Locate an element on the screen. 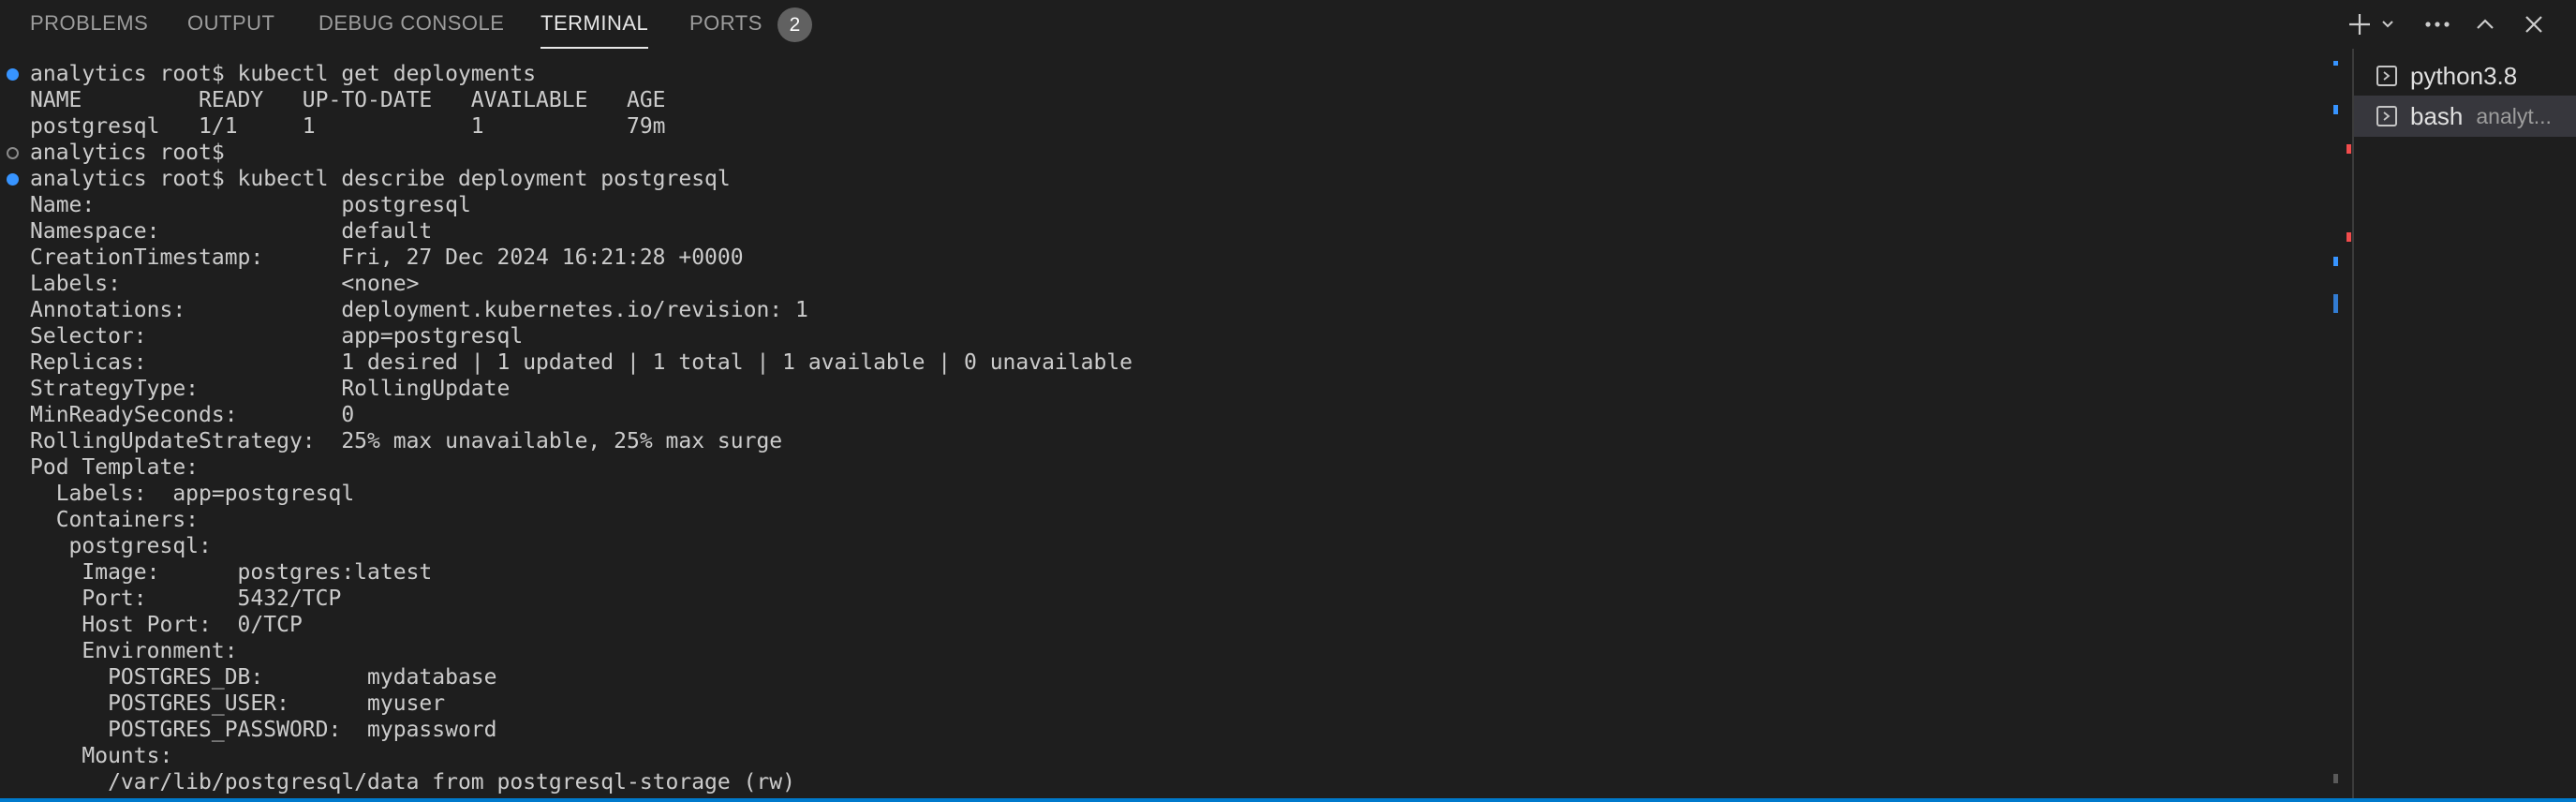 Image resolution: width=2576 pixels, height=802 pixels. chevron-up-icon is located at coordinates (2485, 24).